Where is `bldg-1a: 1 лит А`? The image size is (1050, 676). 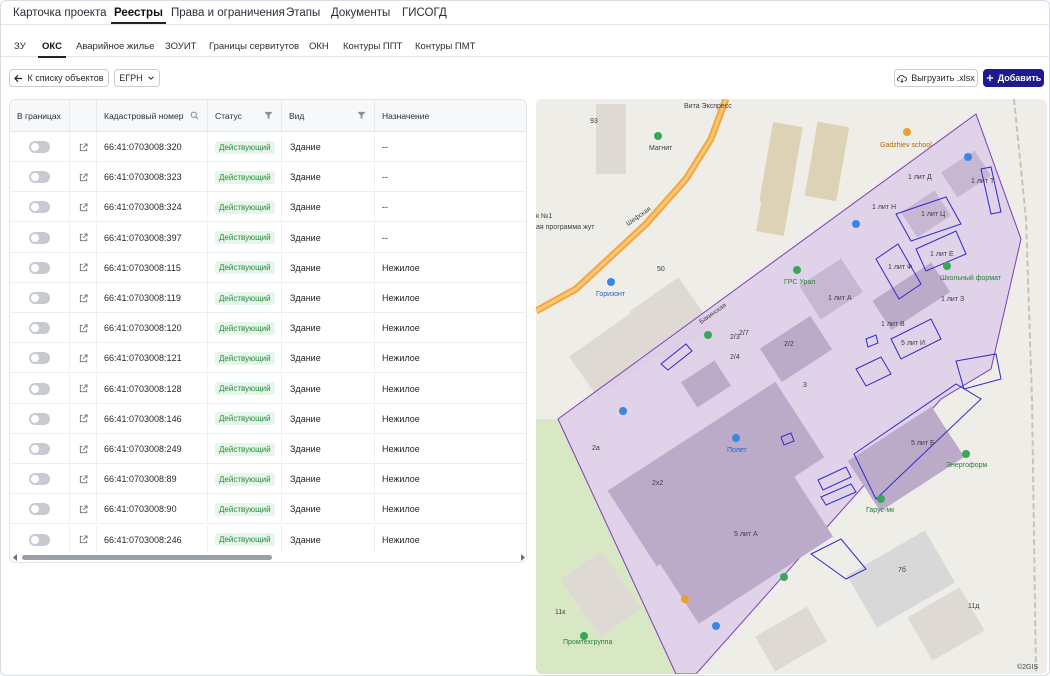
bldg-1a: 1 лит А is located at coordinates (840, 298).